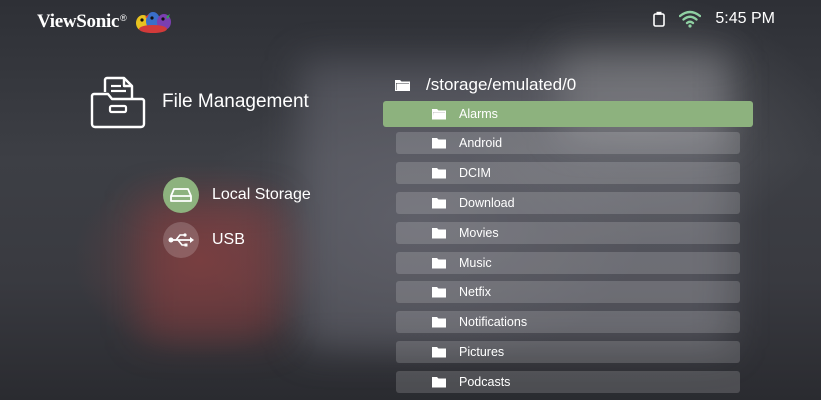 The width and height of the screenshot is (821, 400). What do you see at coordinates (659, 19) in the screenshot?
I see `storage-card-icon` at bounding box center [659, 19].